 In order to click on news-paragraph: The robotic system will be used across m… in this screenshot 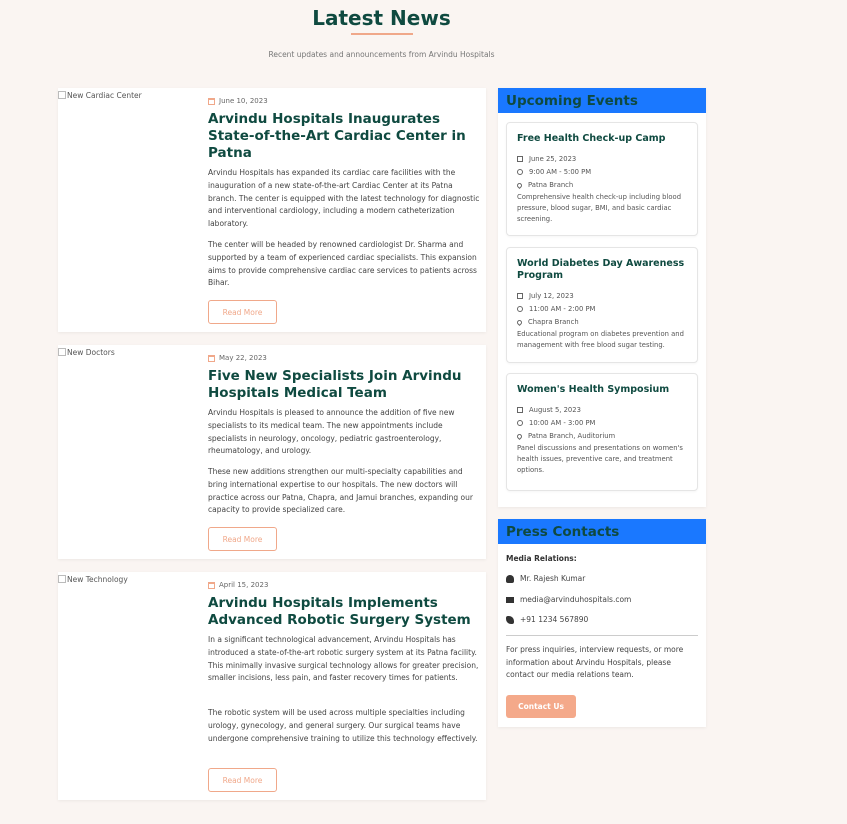, I will do `click(343, 725)`.